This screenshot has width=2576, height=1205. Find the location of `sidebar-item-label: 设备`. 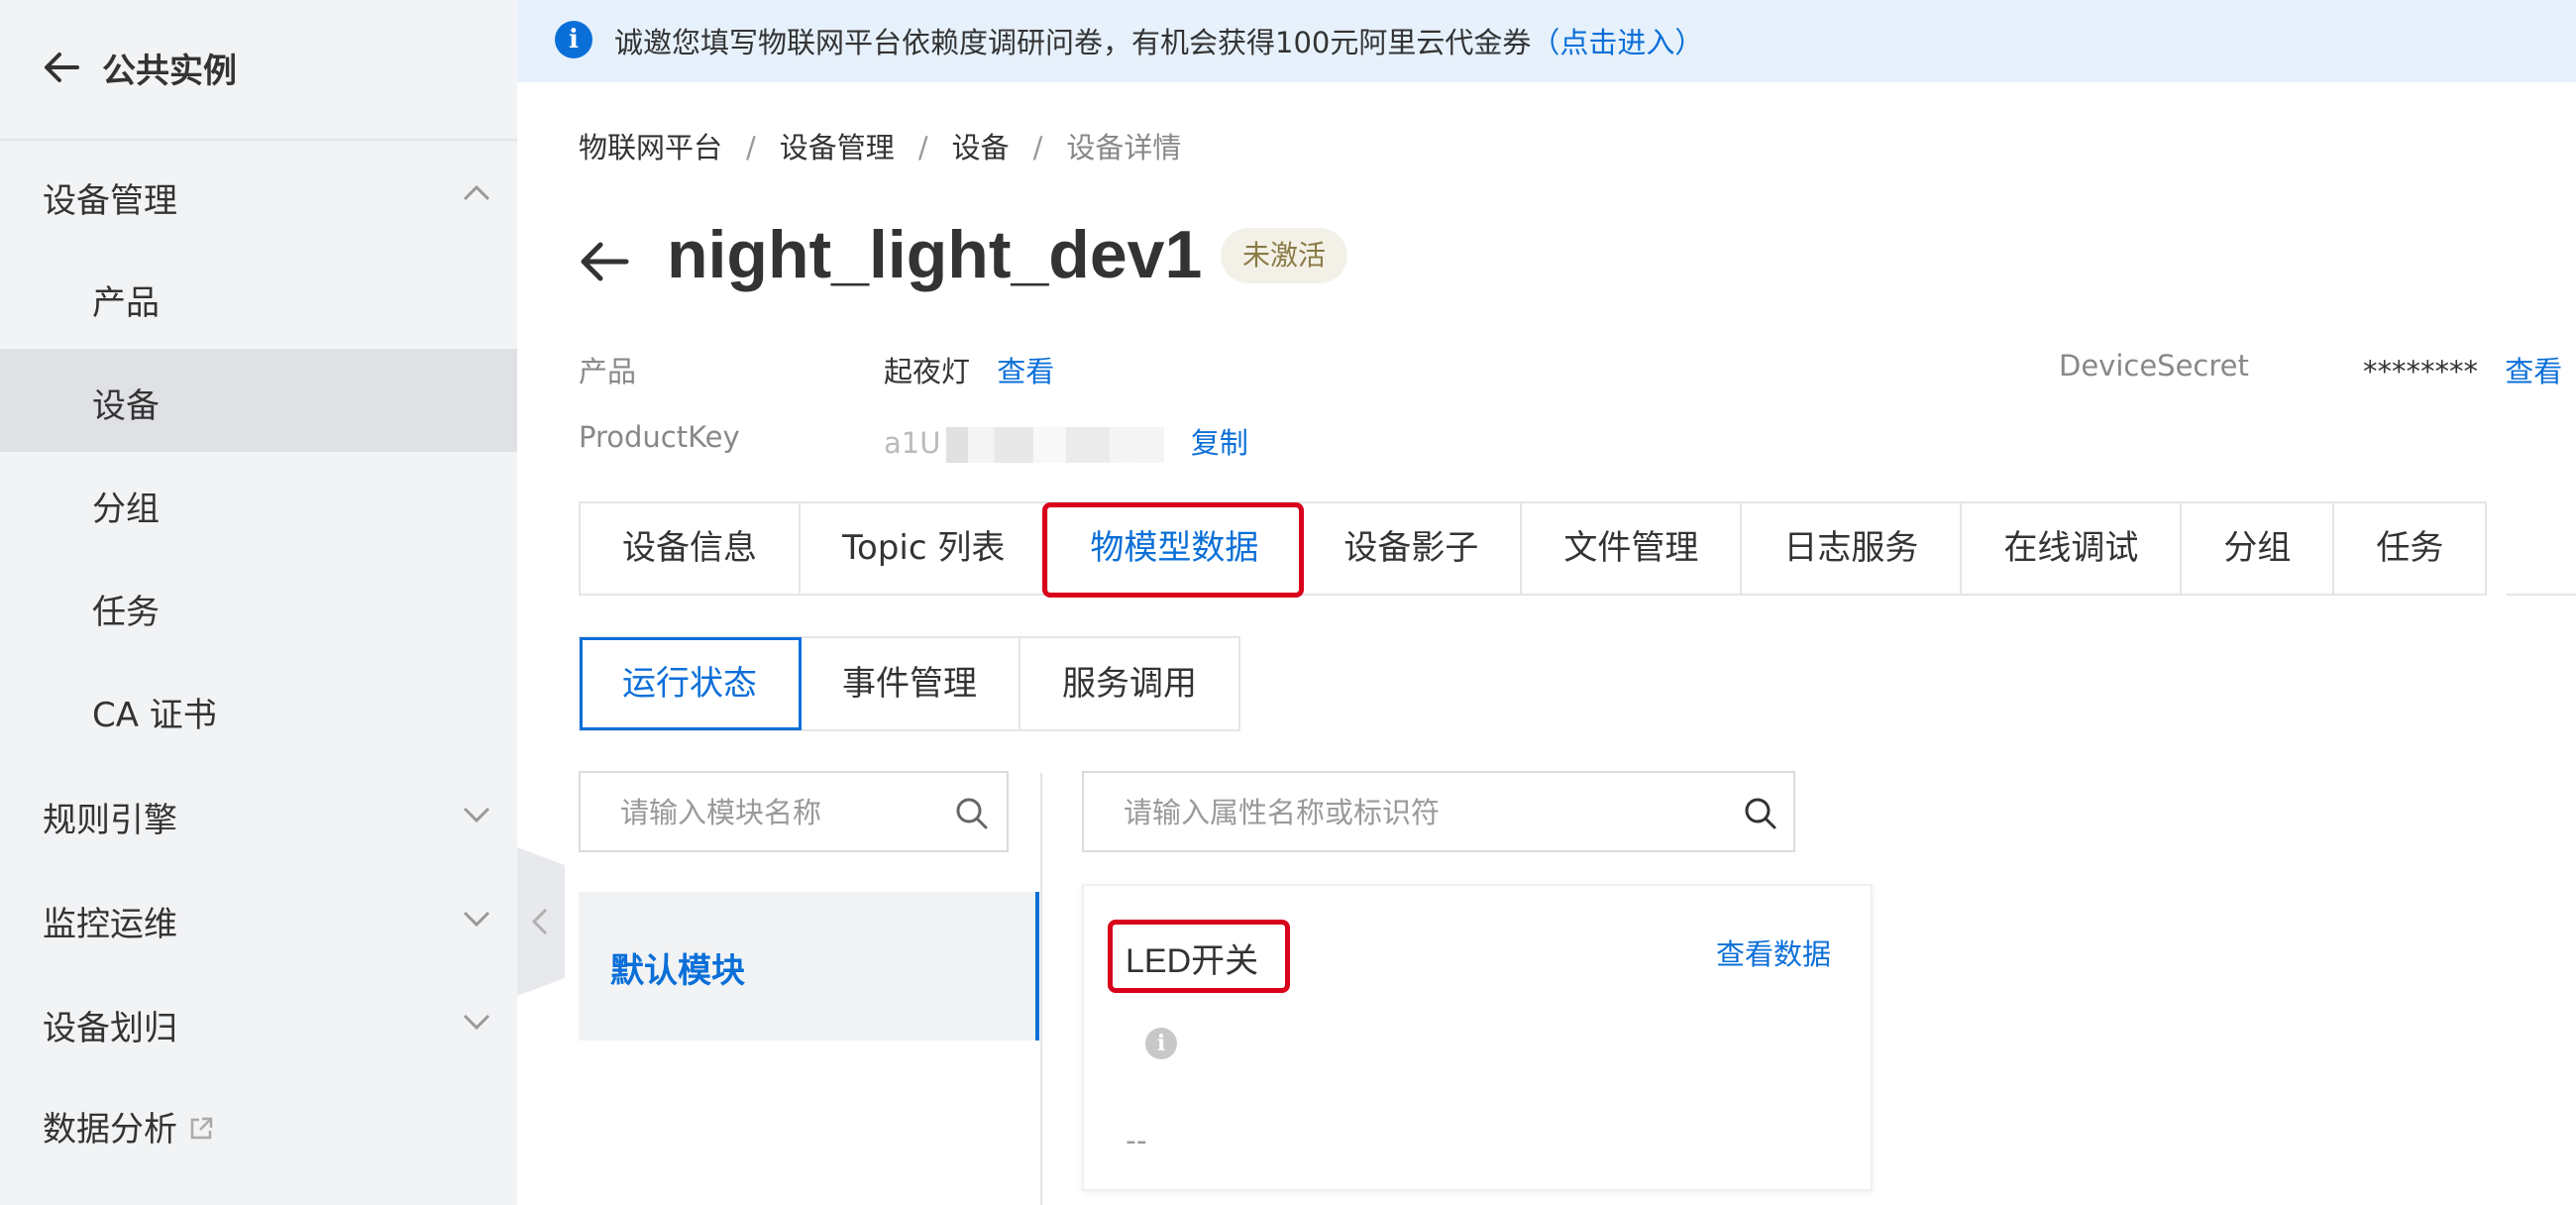

sidebar-item-label: 设备 is located at coordinates (126, 406).